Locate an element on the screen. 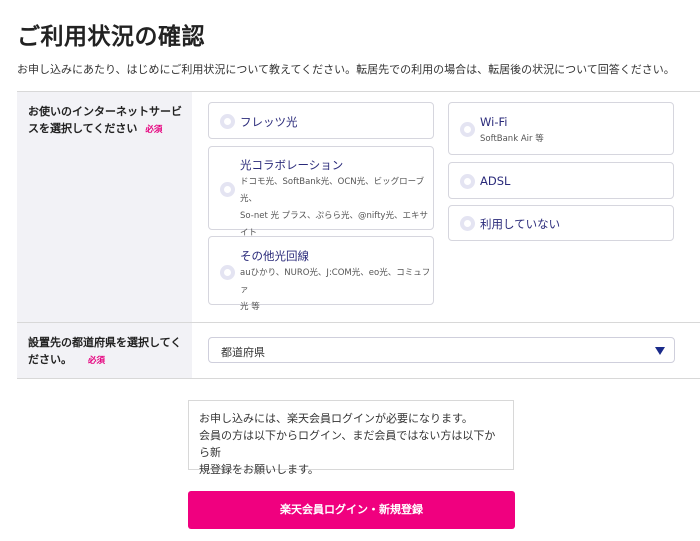  prefecture-select: 都道府県 is located at coordinates (441, 350).